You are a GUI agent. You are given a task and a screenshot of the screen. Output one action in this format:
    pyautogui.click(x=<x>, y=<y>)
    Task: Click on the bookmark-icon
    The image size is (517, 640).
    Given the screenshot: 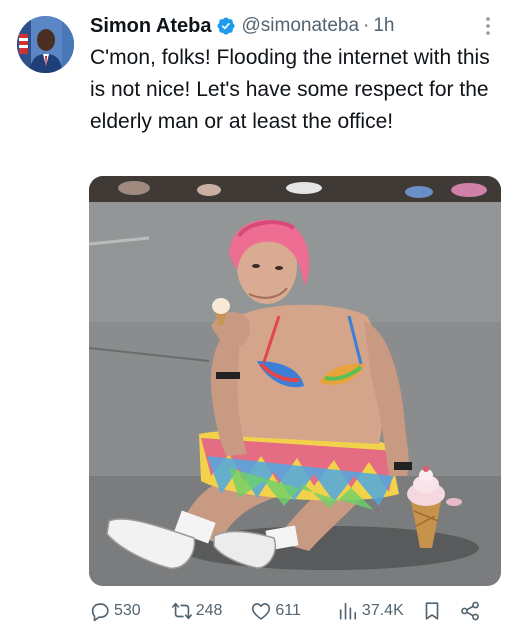 What is the action you would take?
    pyautogui.click(x=432, y=611)
    